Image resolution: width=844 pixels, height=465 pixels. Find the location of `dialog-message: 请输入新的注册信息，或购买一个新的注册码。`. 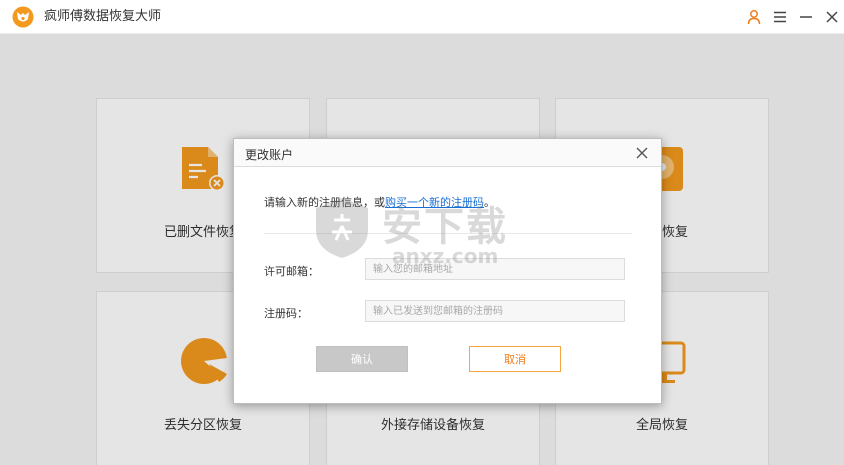

dialog-message: 请输入新的注册信息，或购买一个新的注册码。 is located at coordinates (379, 202).